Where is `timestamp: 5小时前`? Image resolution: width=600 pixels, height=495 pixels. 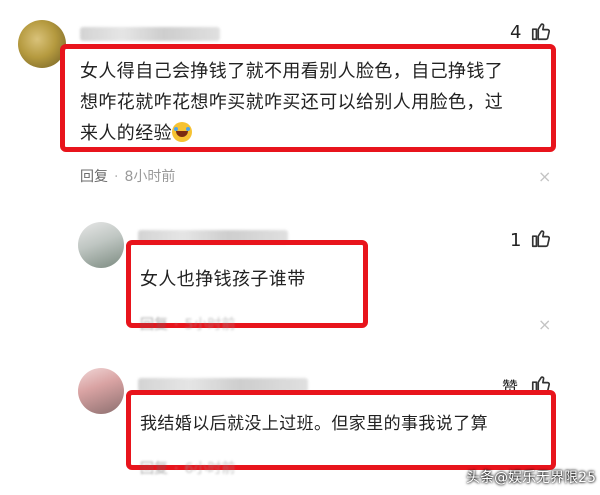 timestamp: 5小时前 is located at coordinates (210, 325).